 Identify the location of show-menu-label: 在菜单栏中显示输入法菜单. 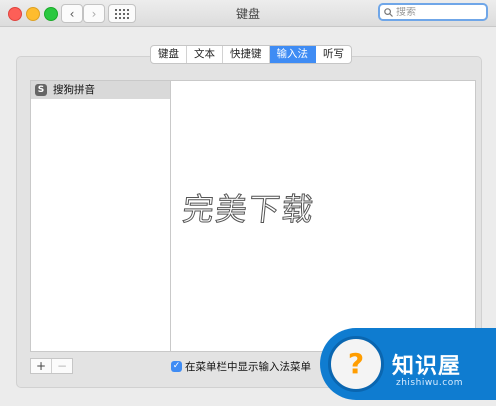
(248, 367).